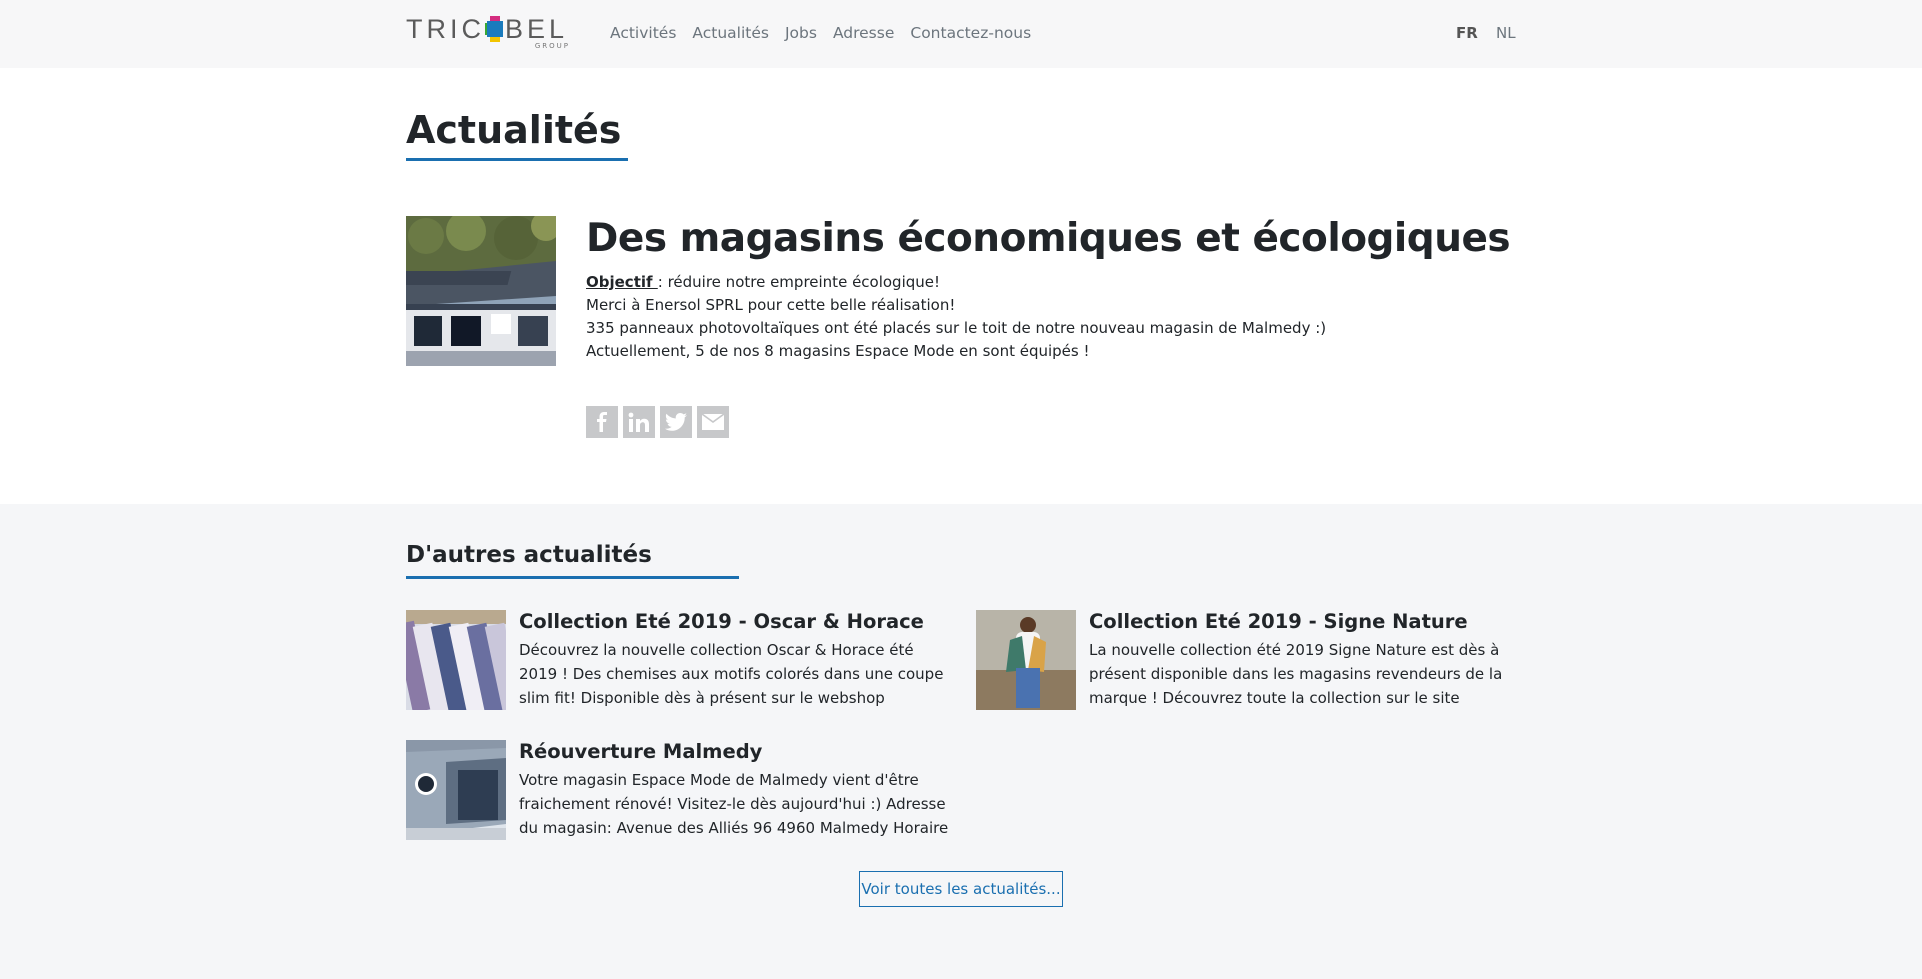 Image resolution: width=1922 pixels, height=979 pixels. Describe the element at coordinates (529, 555) in the screenshot. I see `other-news-title: D'autres actualités` at that location.